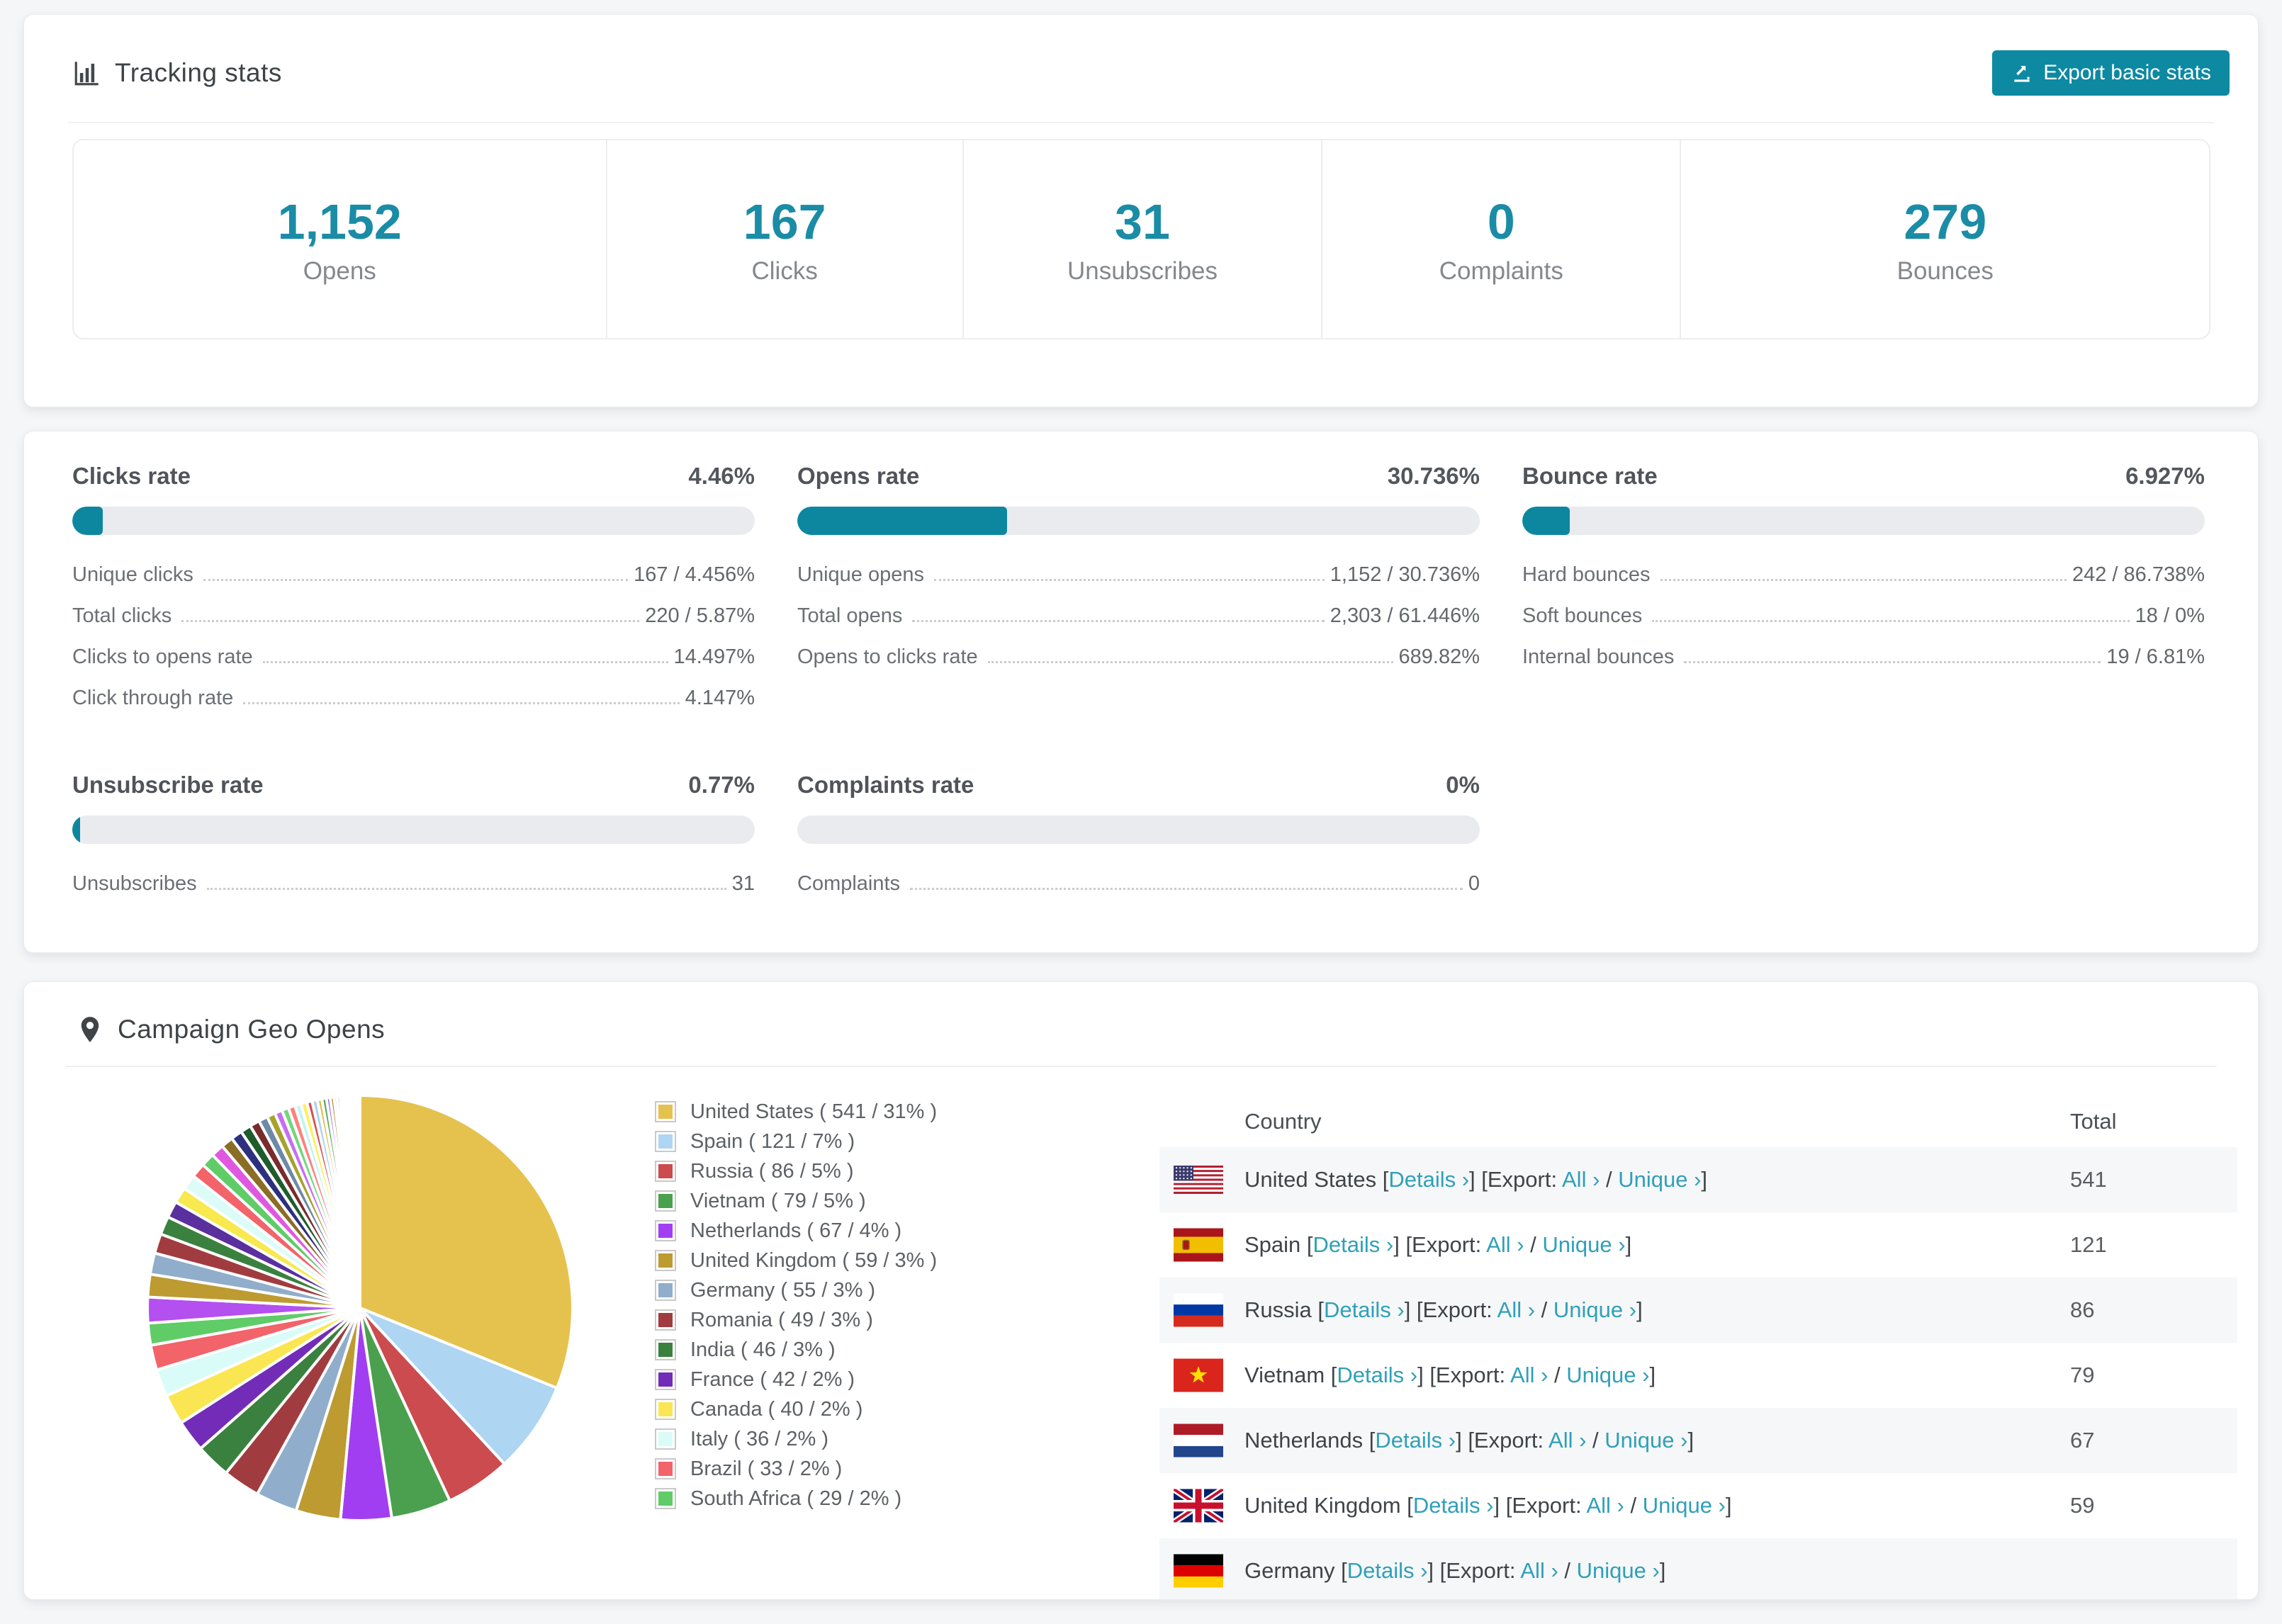 This screenshot has width=2282, height=1624. Describe the element at coordinates (796, 1201) in the screenshot. I see `legend-item-vietnam: Vietnam ( 79 / 5% )` at that location.